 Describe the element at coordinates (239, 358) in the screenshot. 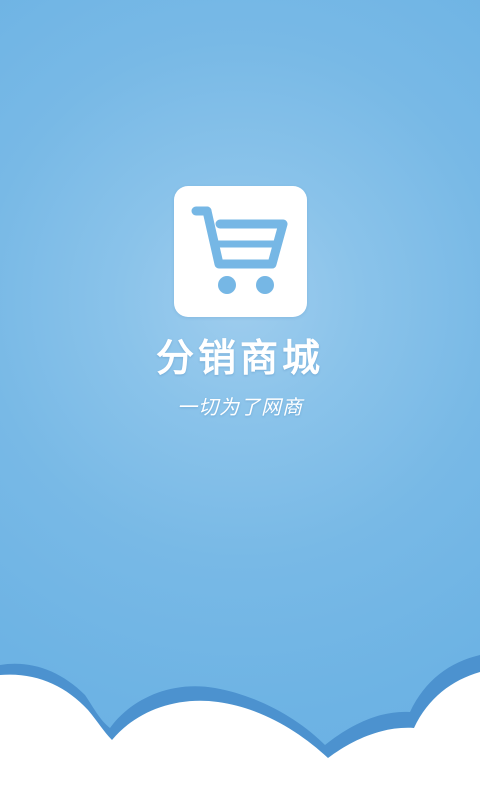

I see `app-name: 分销商城` at that location.